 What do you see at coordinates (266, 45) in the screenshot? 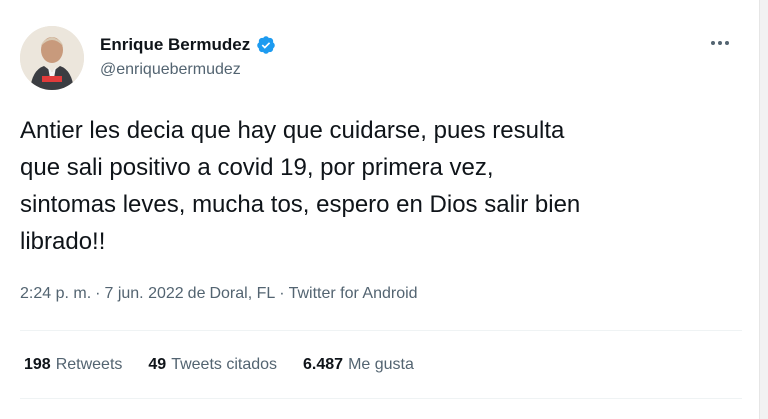
I see `verified-badge-icon` at bounding box center [266, 45].